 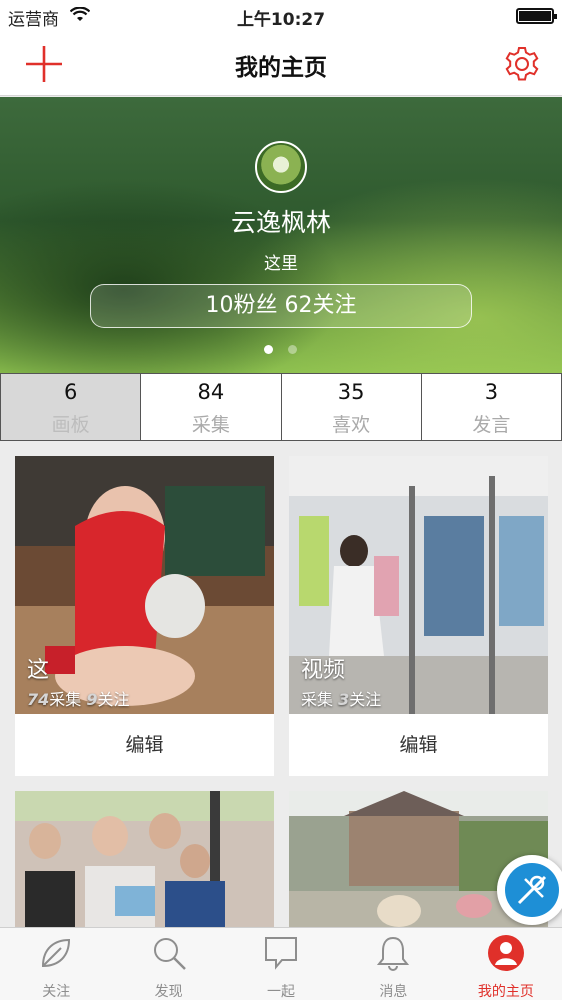 What do you see at coordinates (281, 953) in the screenshot?
I see `chat-bubble-icon` at bounding box center [281, 953].